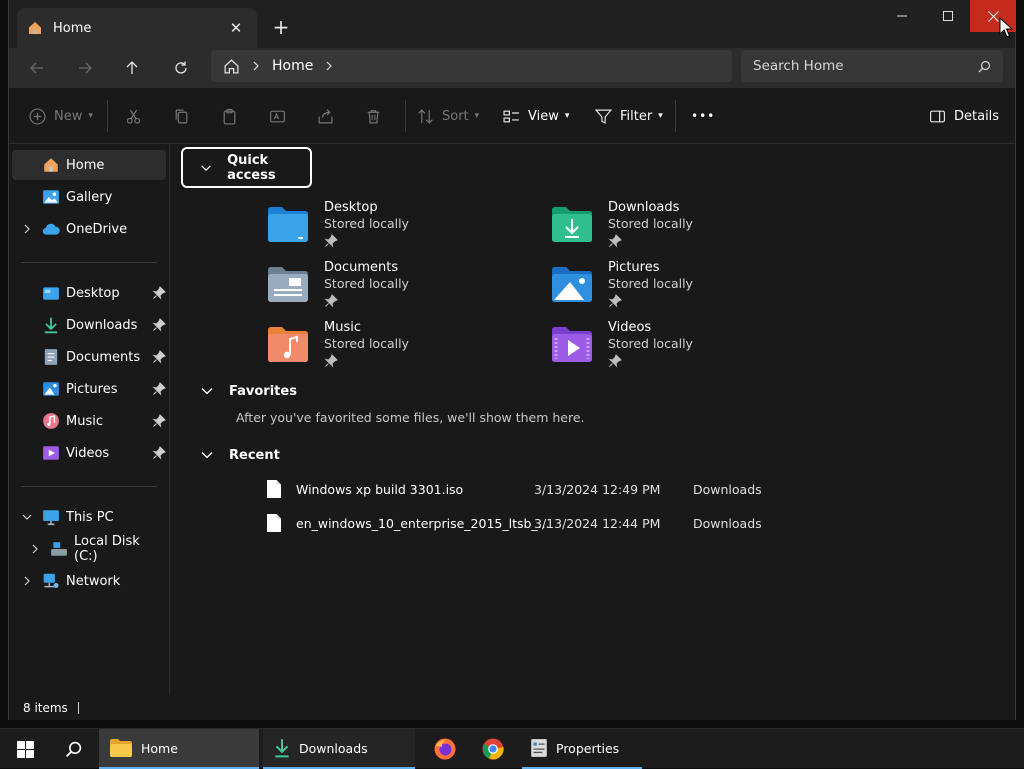 This screenshot has width=1024, height=769. I want to click on video-icon, so click(51, 453).